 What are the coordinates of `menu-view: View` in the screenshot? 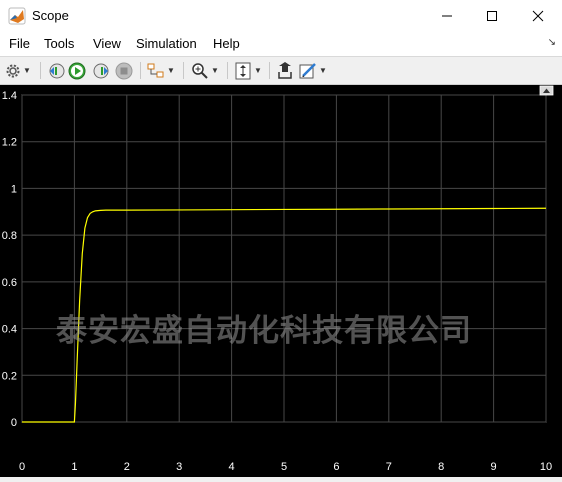 It's located at (107, 43).